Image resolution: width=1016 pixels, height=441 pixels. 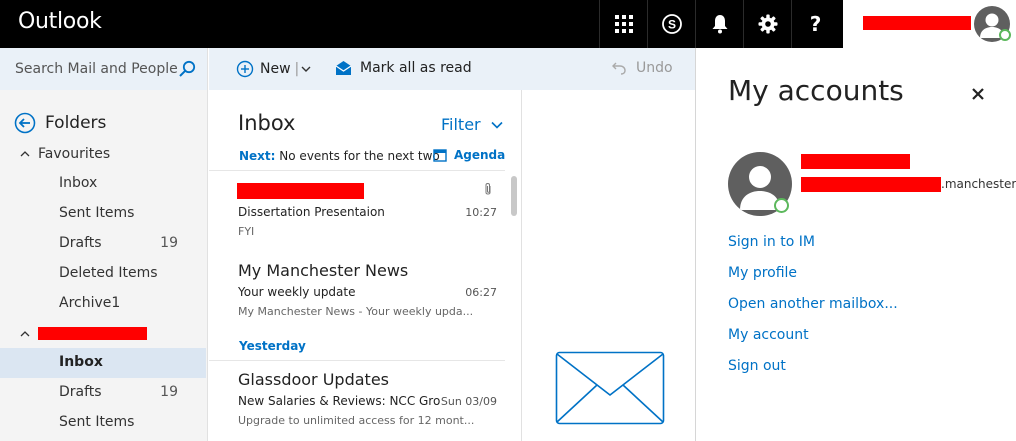 What do you see at coordinates (103, 184) in the screenshot?
I see `favourite-inbox: Inbox` at bounding box center [103, 184].